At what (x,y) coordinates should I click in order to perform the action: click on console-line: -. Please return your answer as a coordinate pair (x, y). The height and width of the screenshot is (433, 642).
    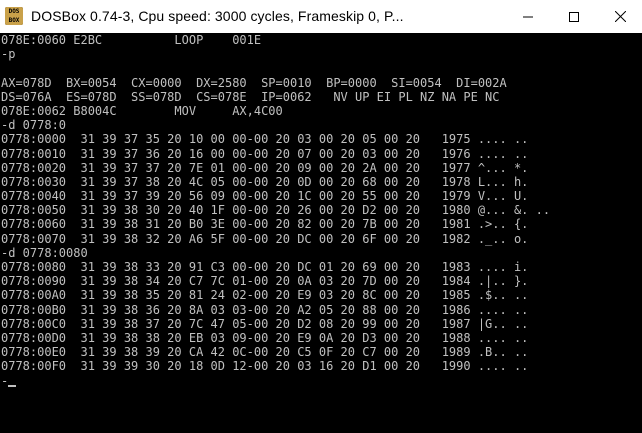
    Looking at the image, I should click on (275, 381).